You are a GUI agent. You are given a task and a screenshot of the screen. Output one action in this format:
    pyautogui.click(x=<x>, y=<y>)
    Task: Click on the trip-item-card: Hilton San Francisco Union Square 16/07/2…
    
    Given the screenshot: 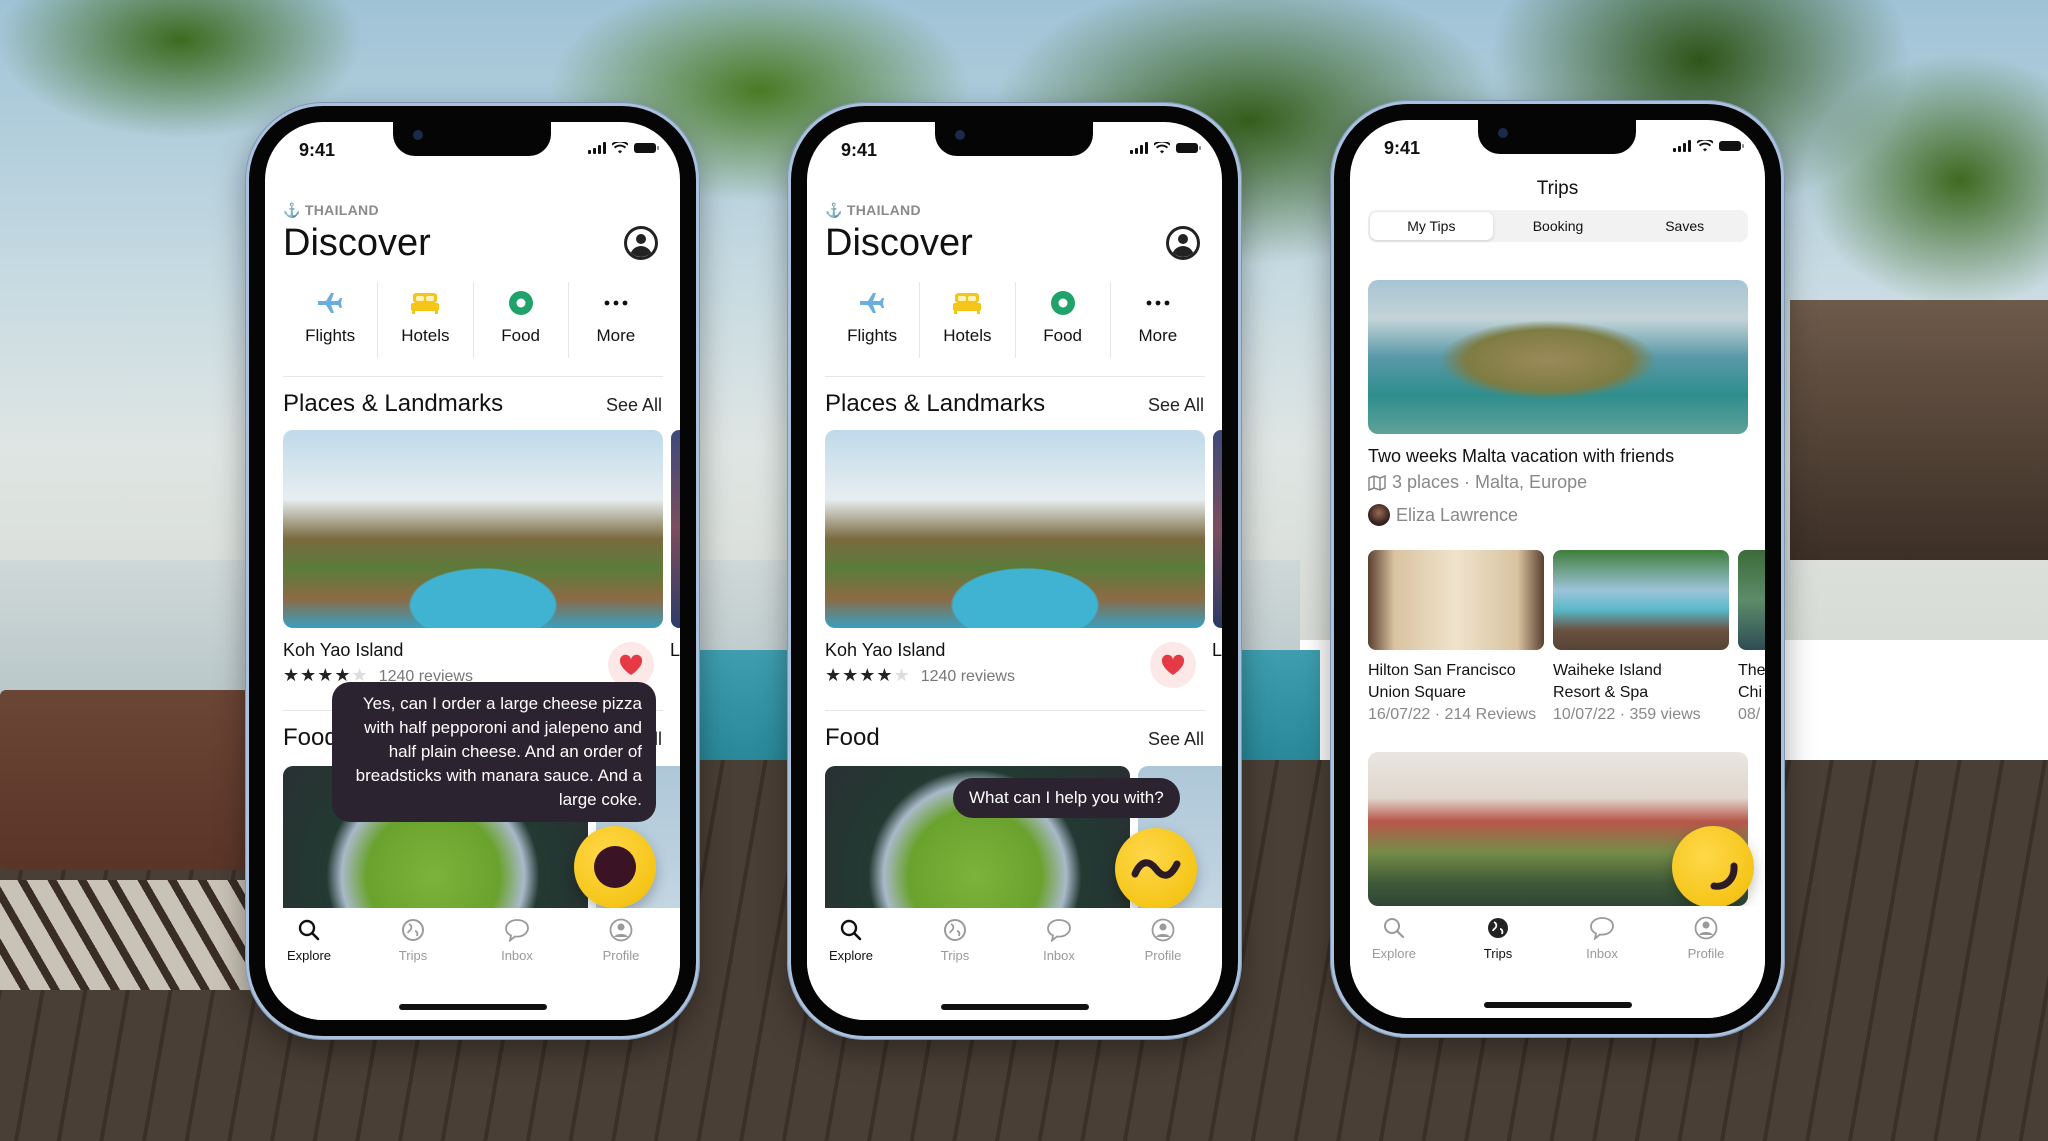 What is the action you would take?
    pyautogui.click(x=1456, y=637)
    